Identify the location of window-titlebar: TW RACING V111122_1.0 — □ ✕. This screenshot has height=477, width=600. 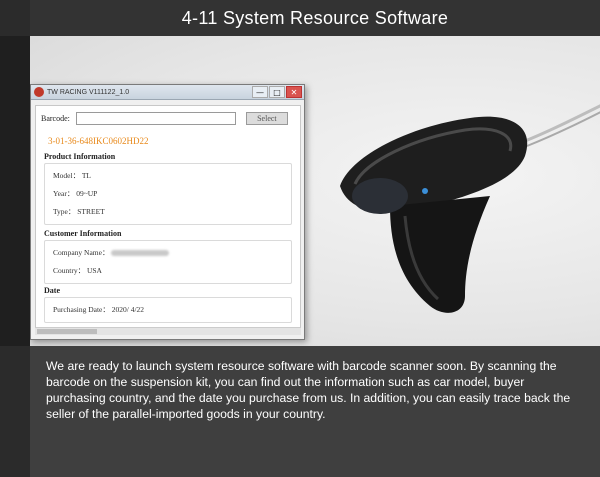
(167, 92).